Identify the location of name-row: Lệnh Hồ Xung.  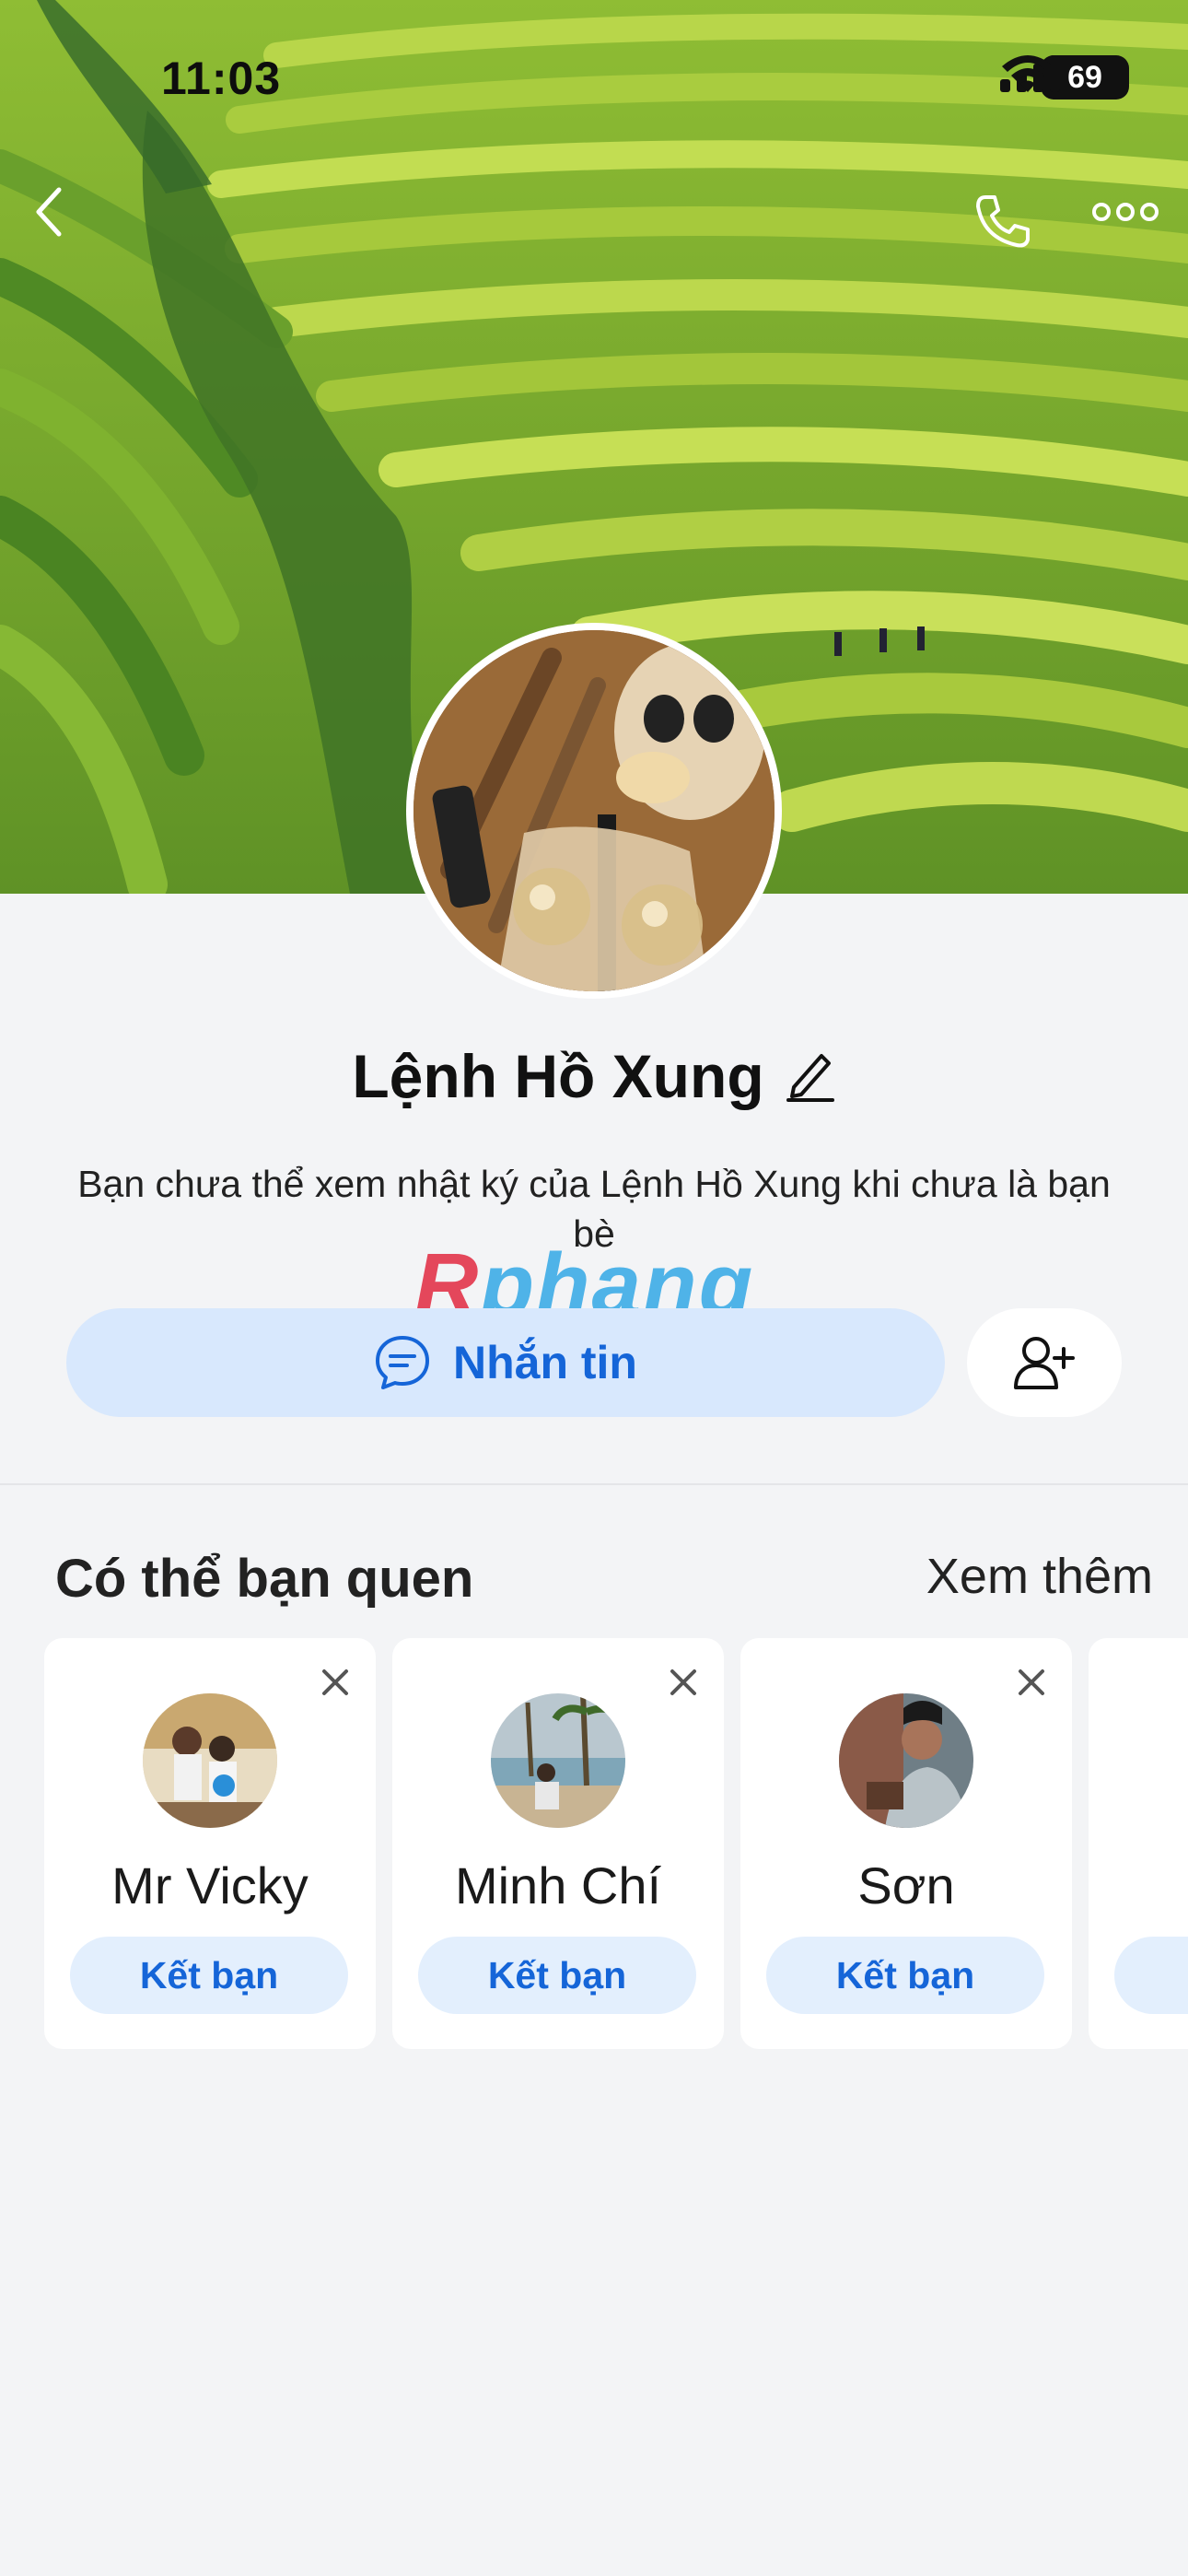
(594, 1076).